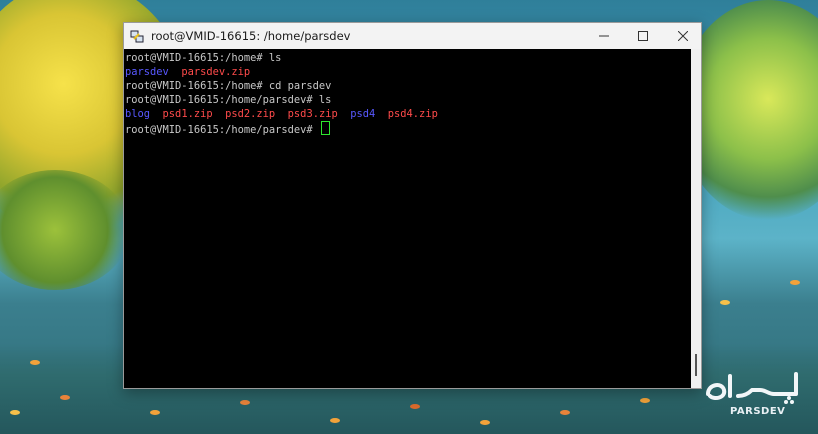 The width and height of the screenshot is (818, 434). Describe the element at coordinates (137, 36) in the screenshot. I see `putty-icon` at that location.